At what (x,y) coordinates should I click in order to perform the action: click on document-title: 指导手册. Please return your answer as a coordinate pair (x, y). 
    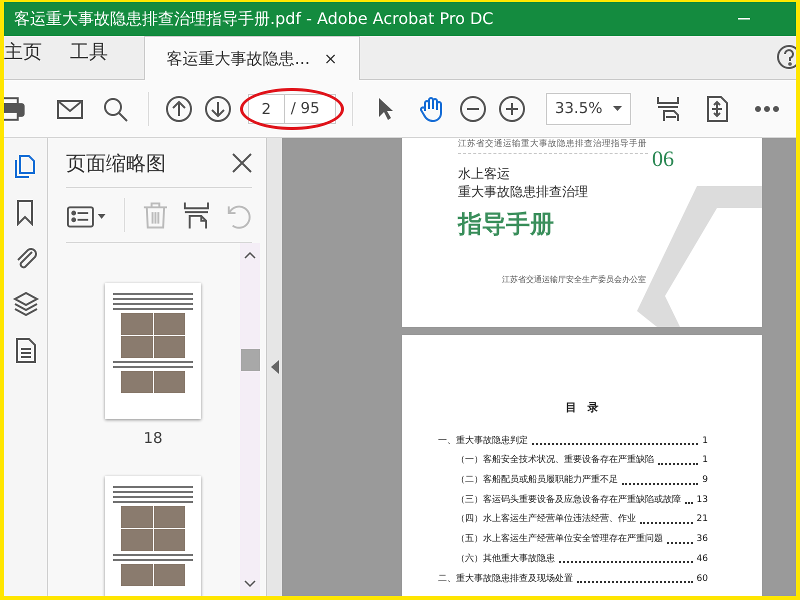
    Looking at the image, I should click on (506, 224).